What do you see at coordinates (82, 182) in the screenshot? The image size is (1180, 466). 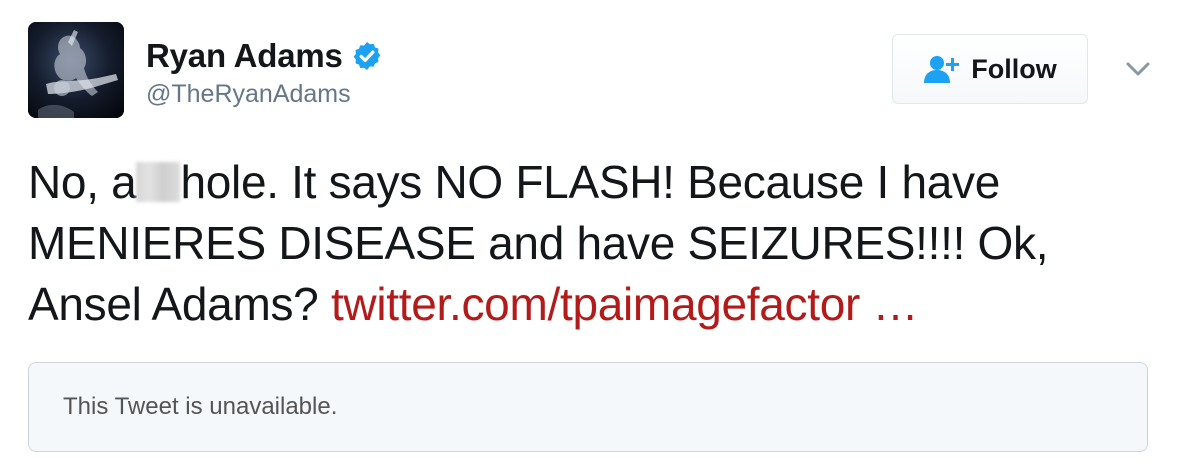 I see `tweet-text-part-1: No, a` at bounding box center [82, 182].